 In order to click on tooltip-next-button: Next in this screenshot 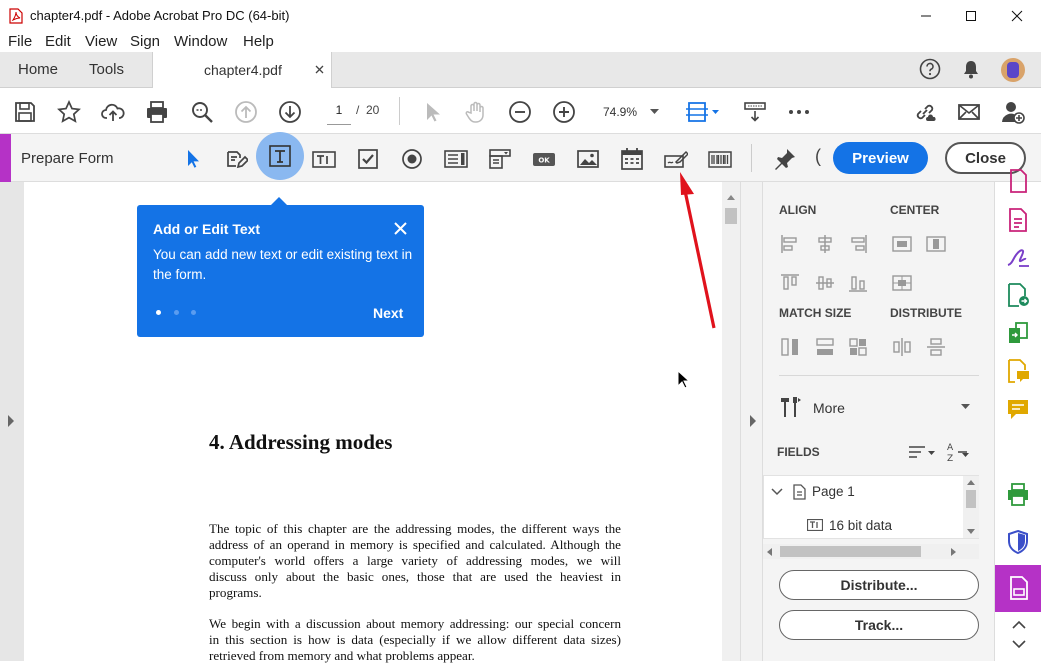, I will do `click(388, 313)`.